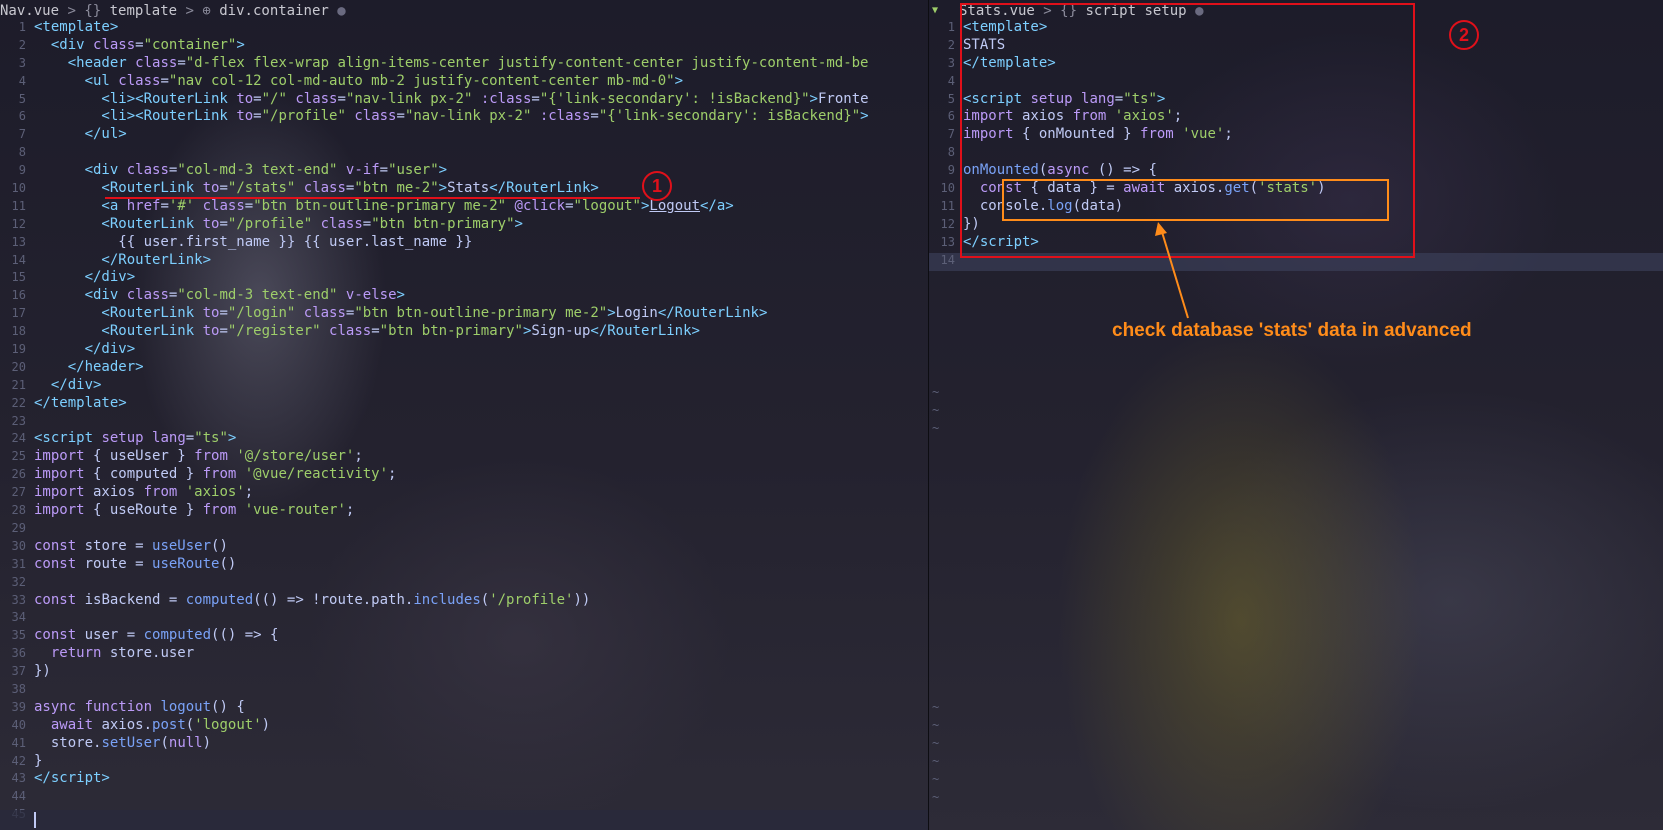  What do you see at coordinates (73, 349) in the screenshot?
I see `code-line: 19 </div>` at bounding box center [73, 349].